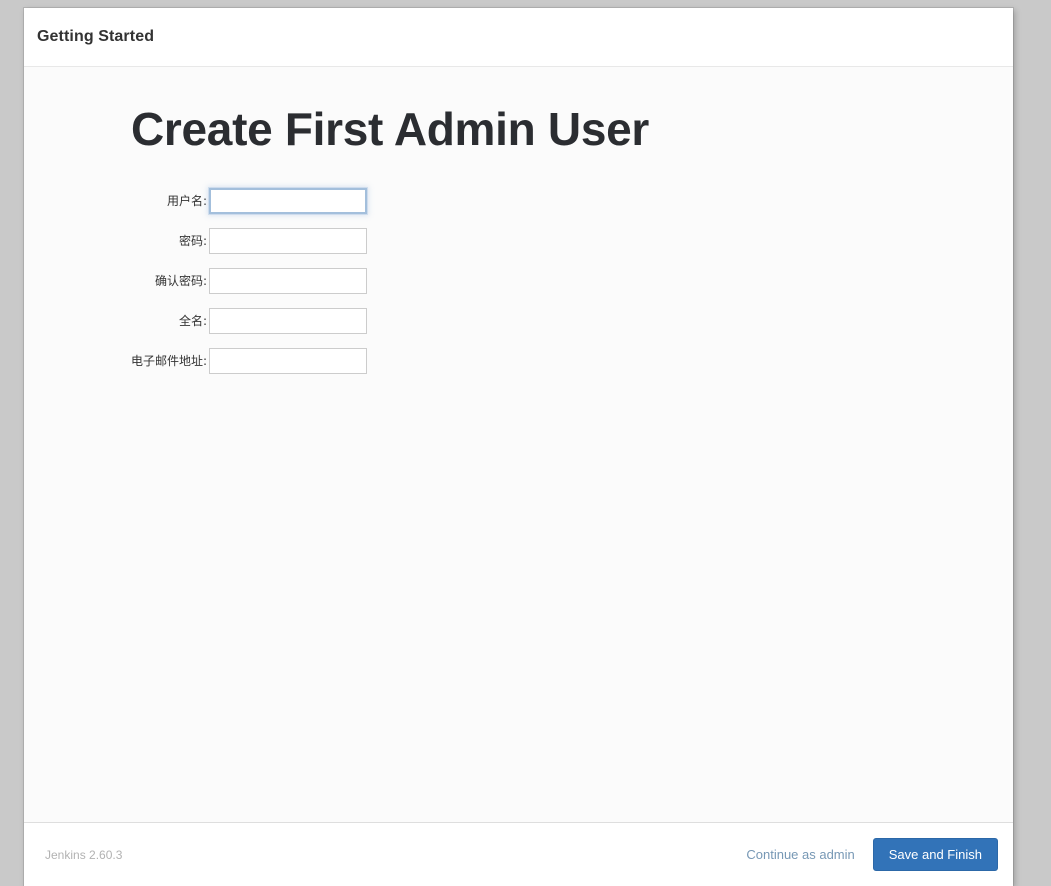 The height and width of the screenshot is (886, 1051). I want to click on fullname-input, so click(288, 320).